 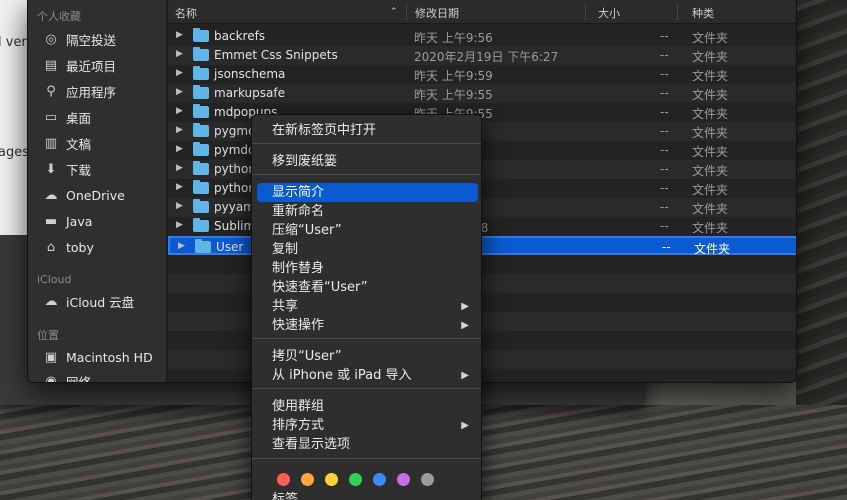 What do you see at coordinates (427, 479) in the screenshot?
I see `tag-gray` at bounding box center [427, 479].